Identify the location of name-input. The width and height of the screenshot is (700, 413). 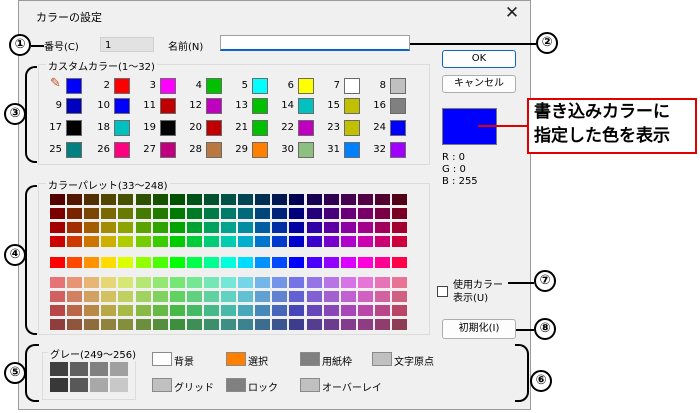
(315, 43).